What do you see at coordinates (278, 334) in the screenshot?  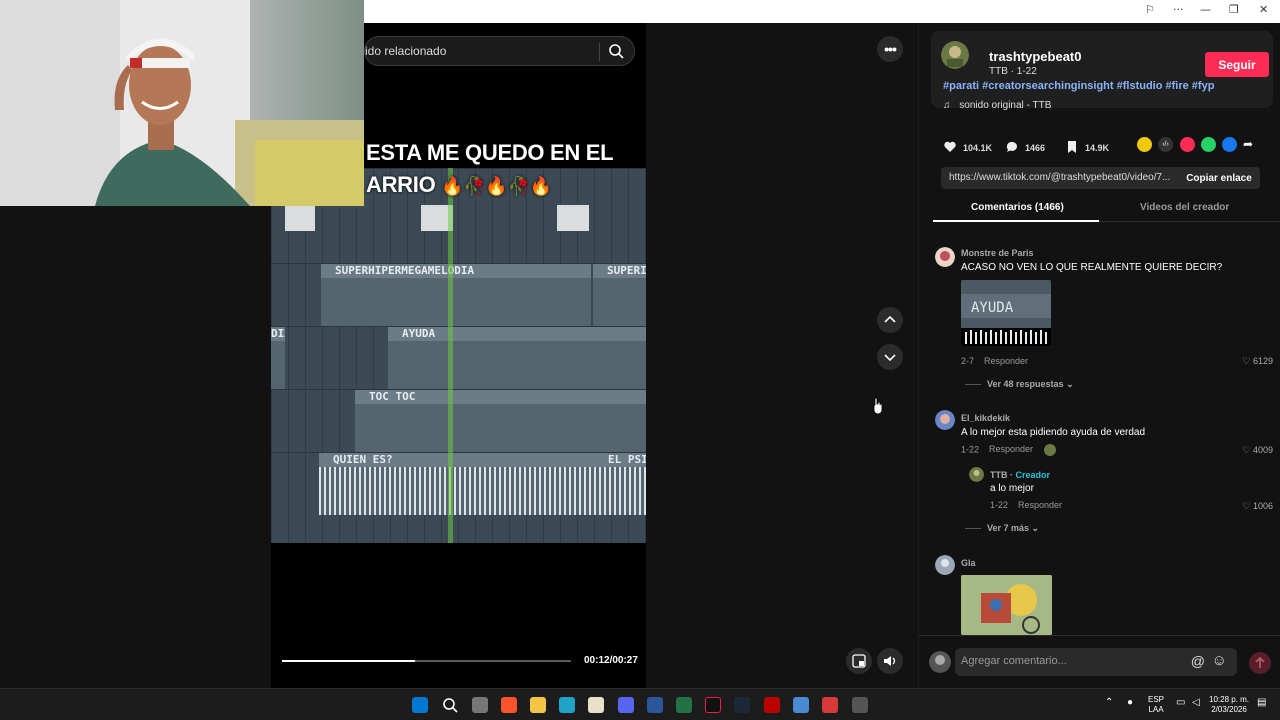 I see `track-label: DIA` at bounding box center [278, 334].